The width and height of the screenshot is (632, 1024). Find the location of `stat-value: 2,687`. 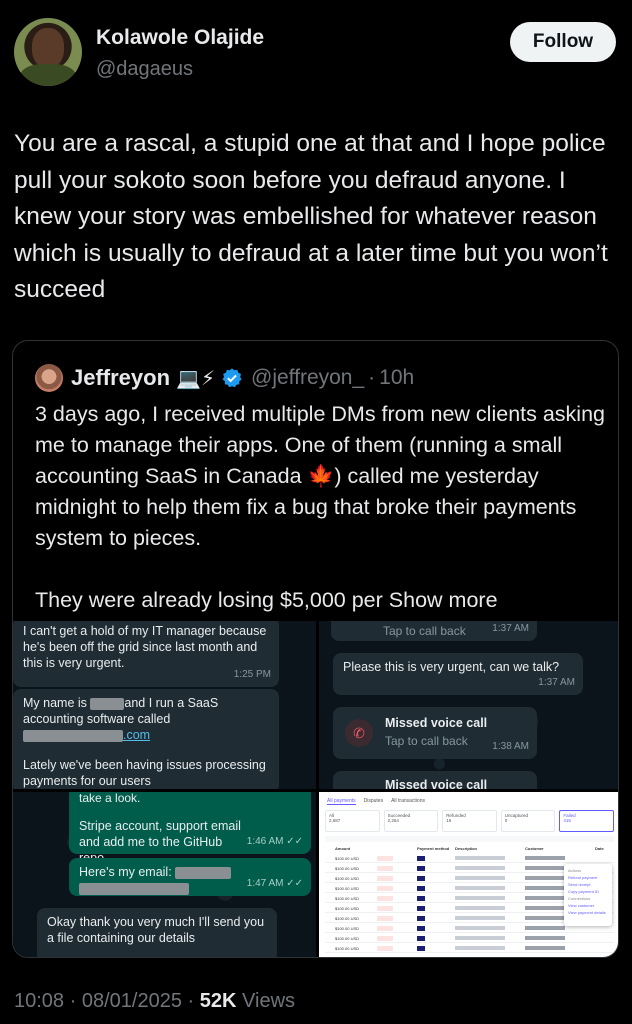

stat-value: 2,687 is located at coordinates (335, 820).